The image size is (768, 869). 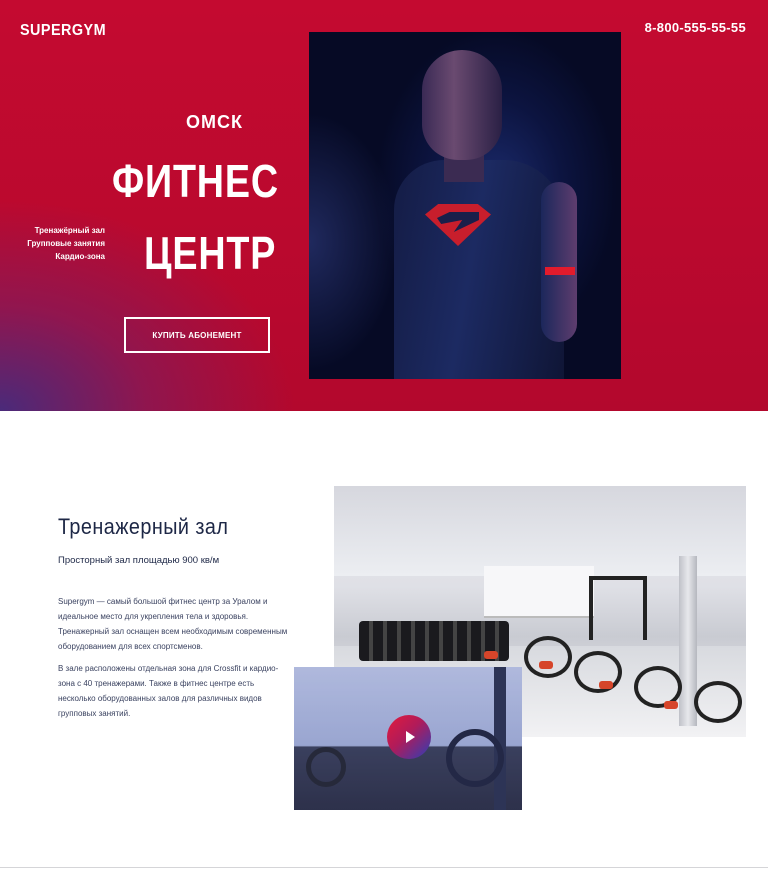 What do you see at coordinates (66, 243) in the screenshot?
I see `feature-item: Групповые занятия` at bounding box center [66, 243].